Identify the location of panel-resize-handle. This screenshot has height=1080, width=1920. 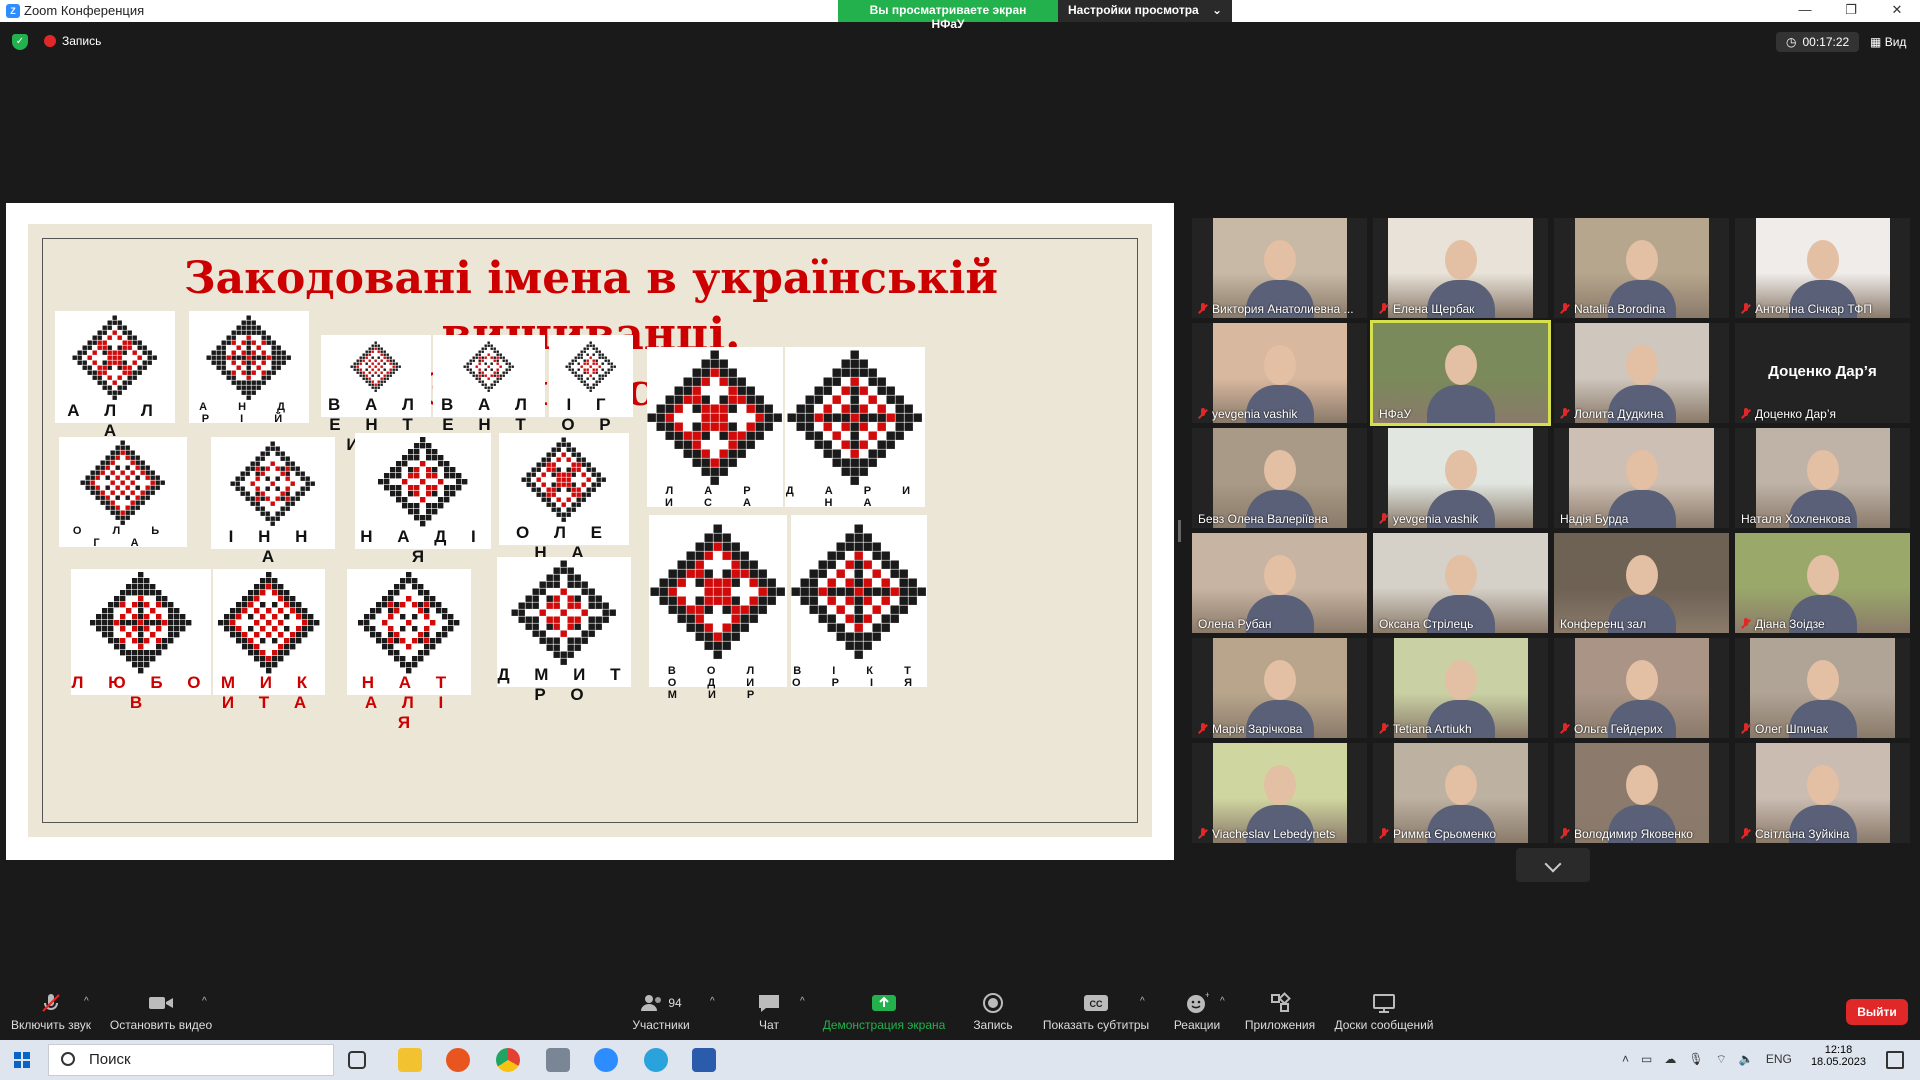
(1179, 531).